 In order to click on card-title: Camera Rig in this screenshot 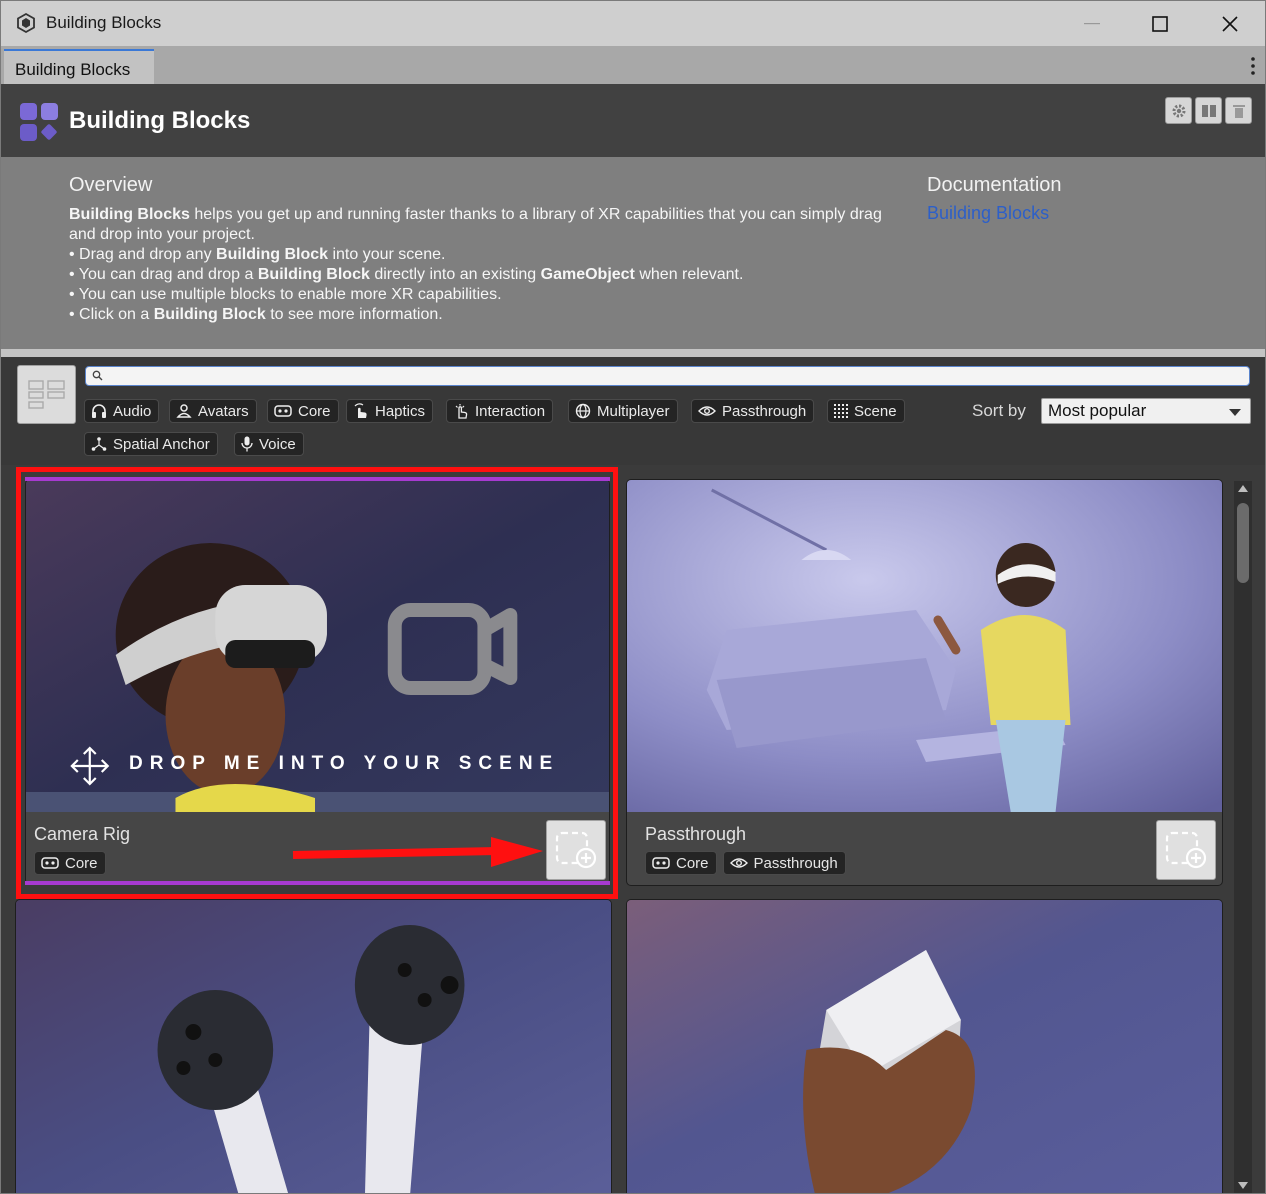, I will do `click(82, 834)`.